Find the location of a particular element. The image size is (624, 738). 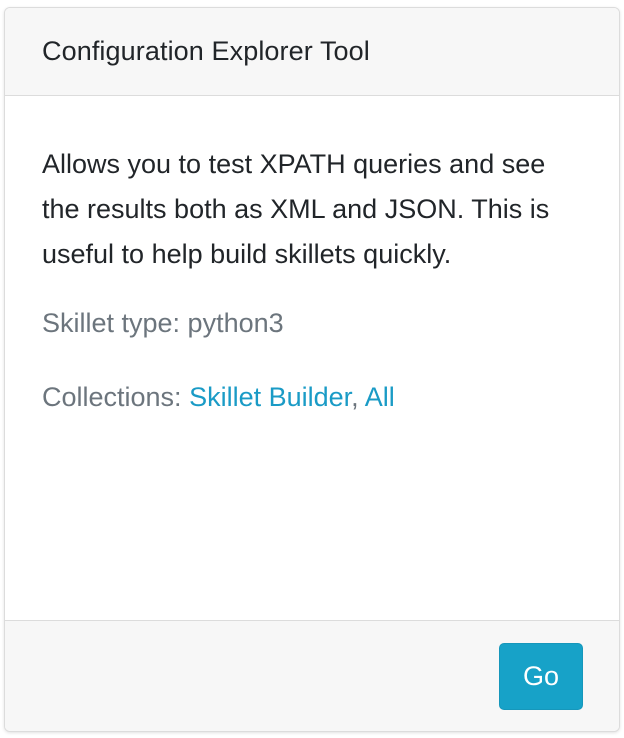

card-title: Configuration Explorer Tool is located at coordinates (206, 51).